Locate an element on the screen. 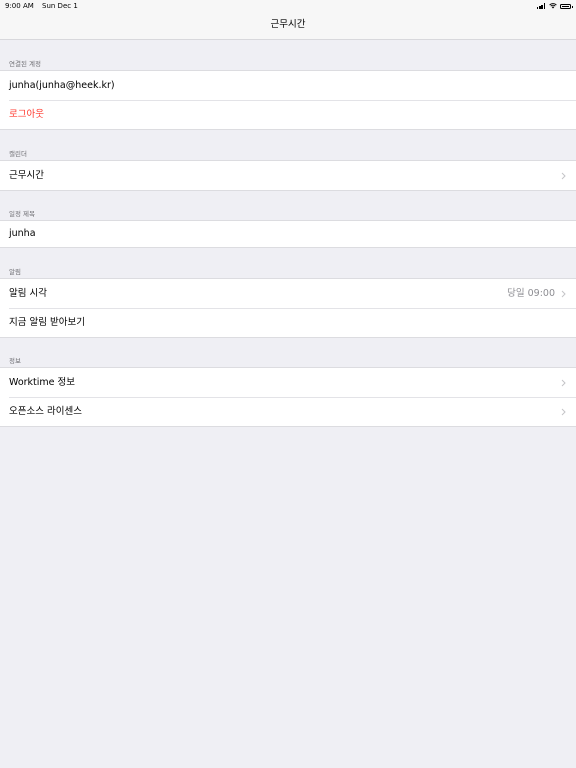 Image resolution: width=576 pixels, height=768 pixels. event-title-input: junha is located at coordinates (288, 234).